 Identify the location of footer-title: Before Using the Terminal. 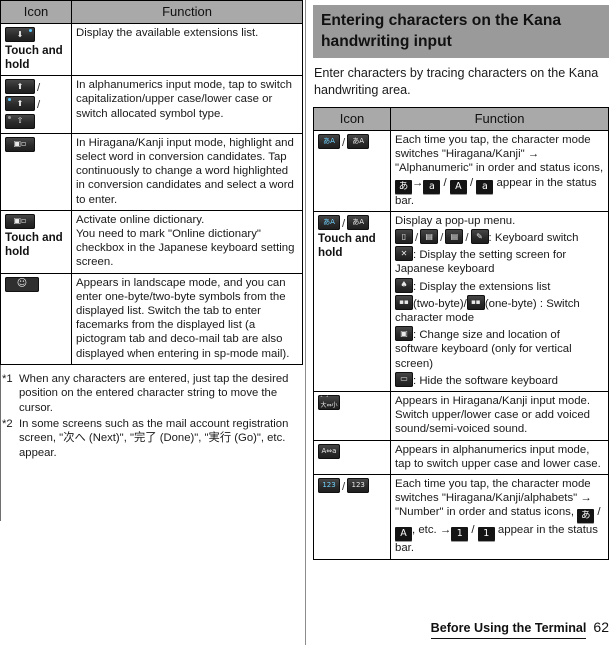
(508, 629).